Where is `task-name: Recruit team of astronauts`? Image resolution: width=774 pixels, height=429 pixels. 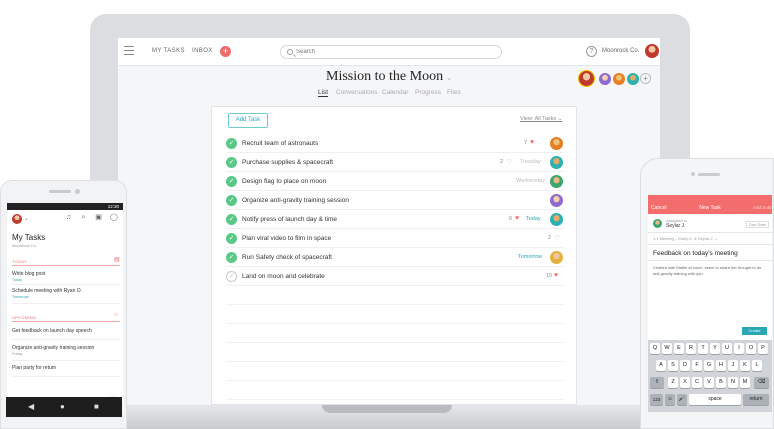 task-name: Recruit team of astronauts is located at coordinates (280, 143).